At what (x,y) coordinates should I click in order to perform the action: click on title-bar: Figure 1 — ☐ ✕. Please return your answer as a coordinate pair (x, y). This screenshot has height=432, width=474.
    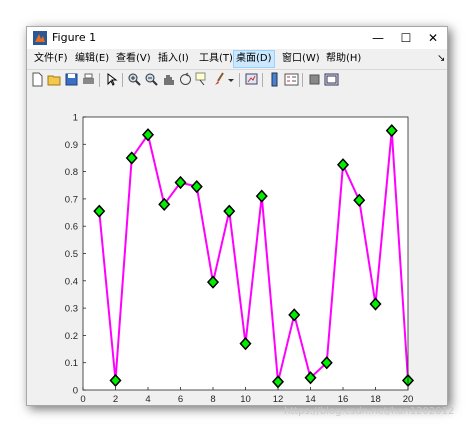
    Looking at the image, I should click on (237, 38).